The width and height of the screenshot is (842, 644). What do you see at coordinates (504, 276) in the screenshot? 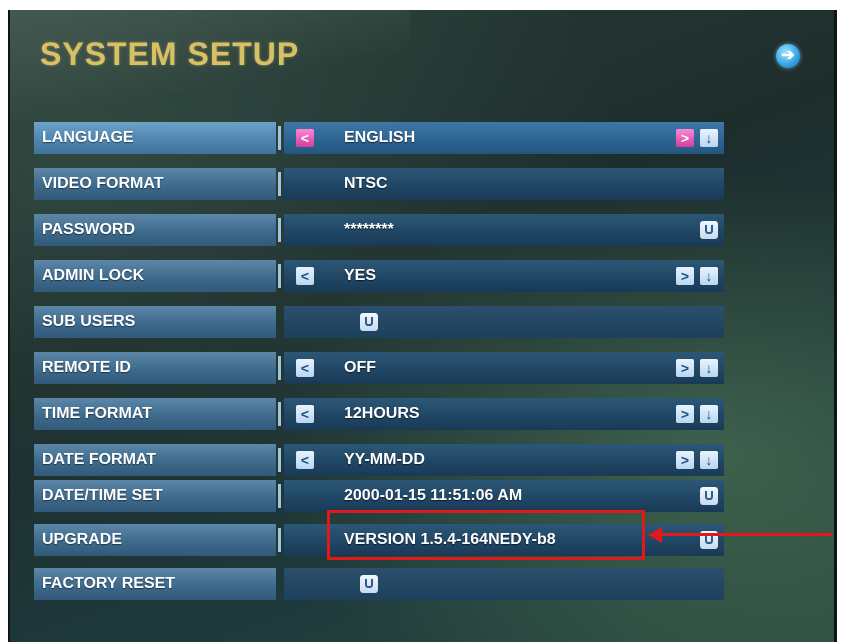
I see `setting-value-box: < YES > ↓` at bounding box center [504, 276].